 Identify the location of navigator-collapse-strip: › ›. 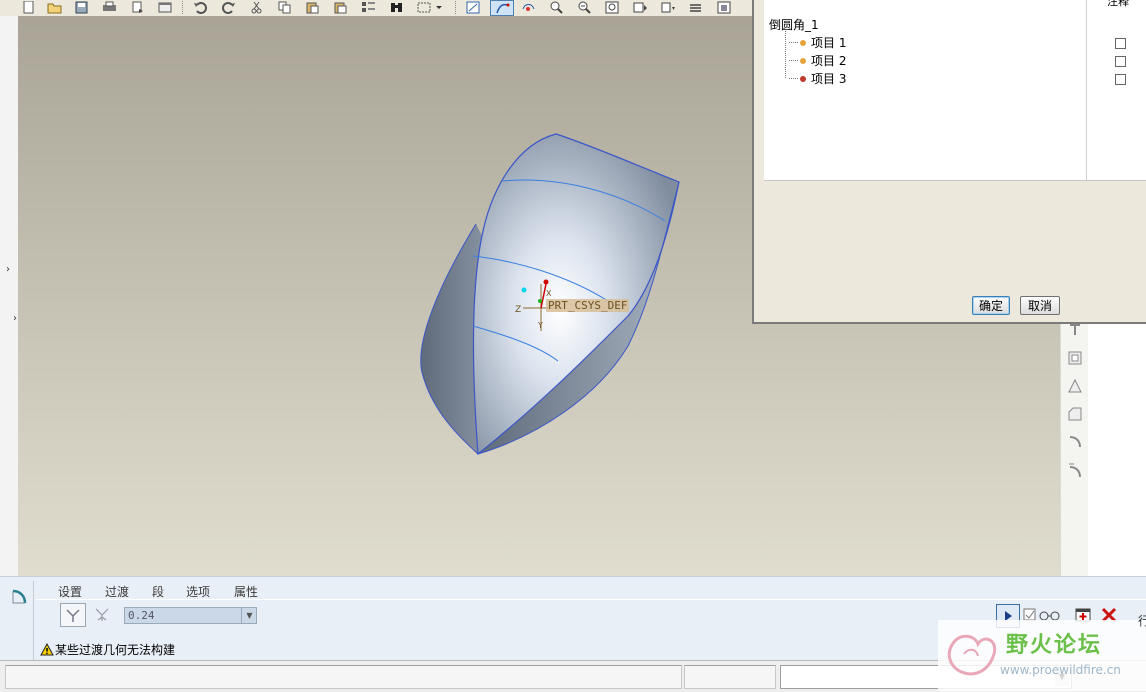
(9, 296).